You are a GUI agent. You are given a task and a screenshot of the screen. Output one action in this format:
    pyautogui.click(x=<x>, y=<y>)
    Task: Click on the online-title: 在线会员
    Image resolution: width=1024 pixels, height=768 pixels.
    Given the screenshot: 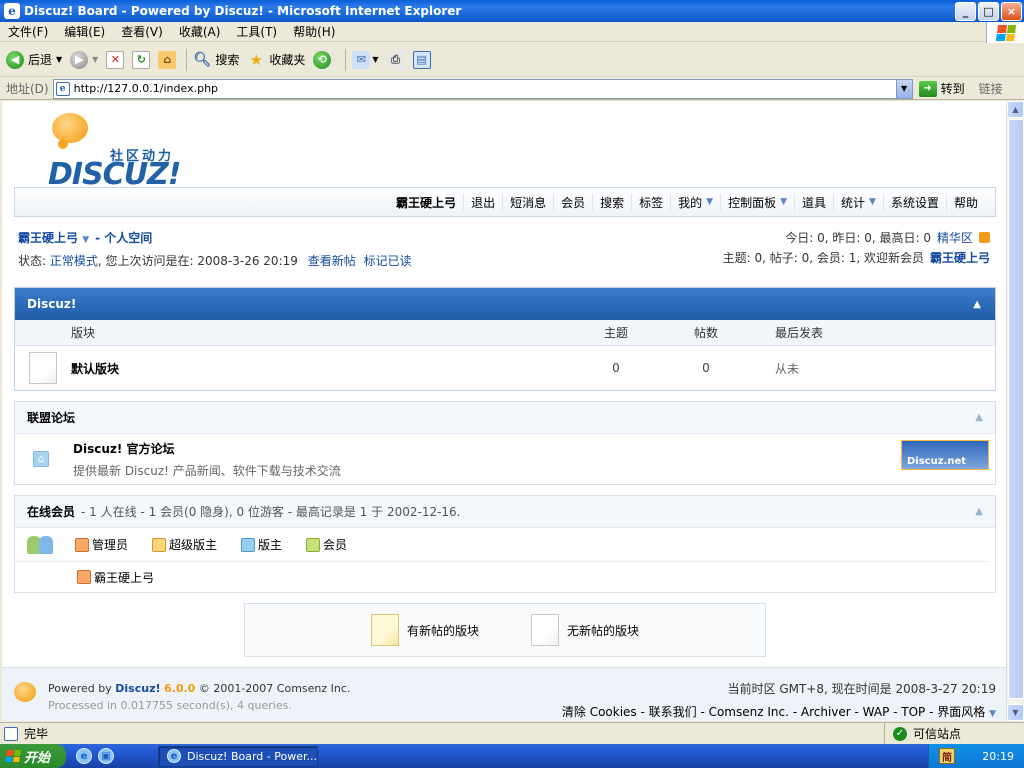 What is the action you would take?
    pyautogui.click(x=51, y=512)
    